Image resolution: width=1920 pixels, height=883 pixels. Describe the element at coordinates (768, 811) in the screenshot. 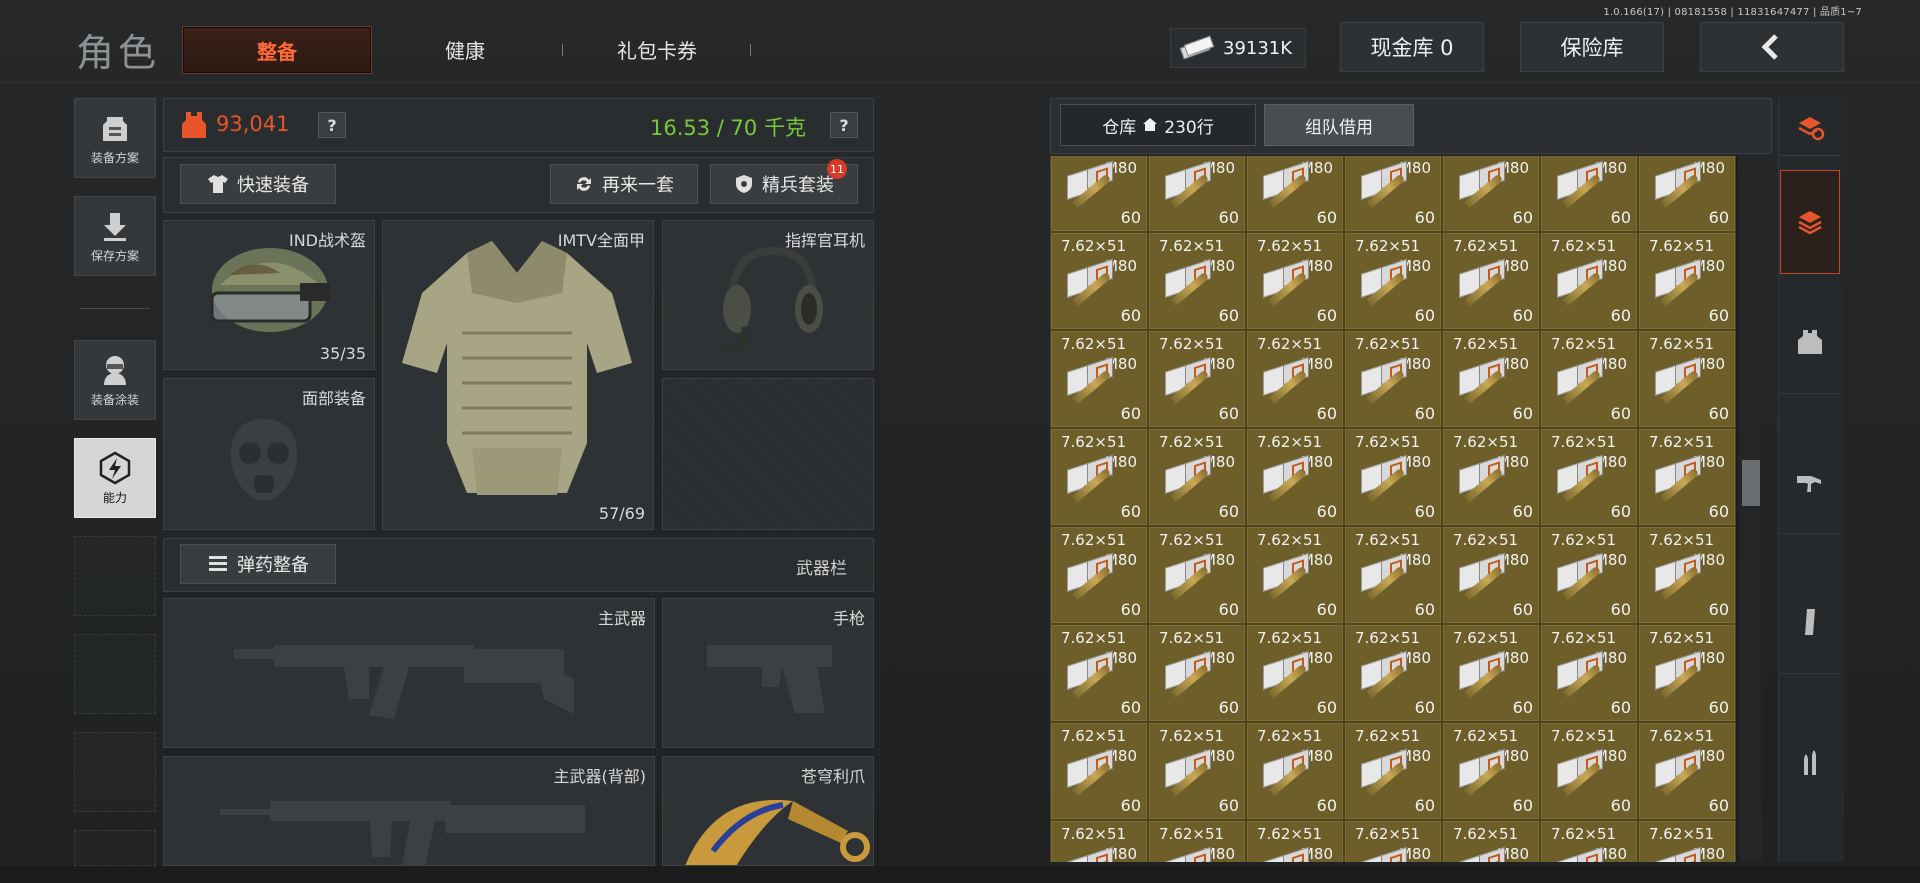

I see `melee-slot: 苍穹利爪` at that location.